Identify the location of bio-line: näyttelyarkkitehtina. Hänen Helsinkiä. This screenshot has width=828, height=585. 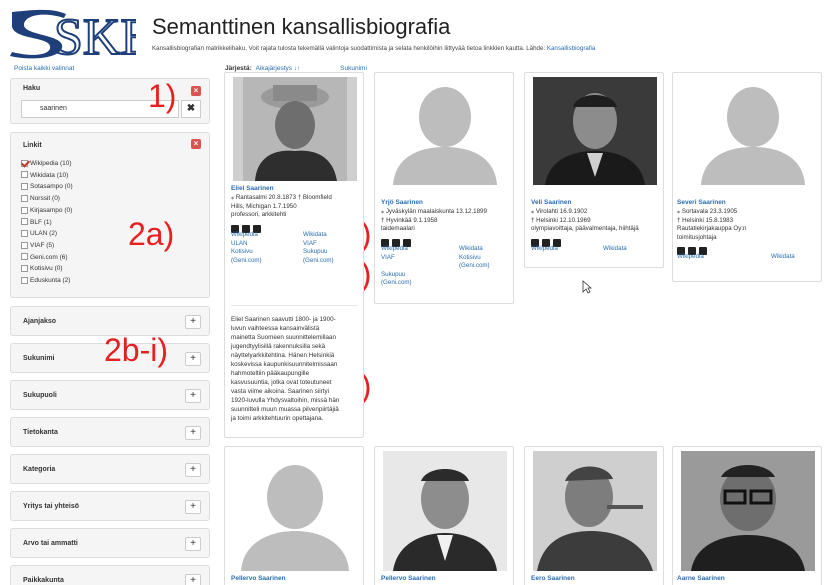
(283, 355).